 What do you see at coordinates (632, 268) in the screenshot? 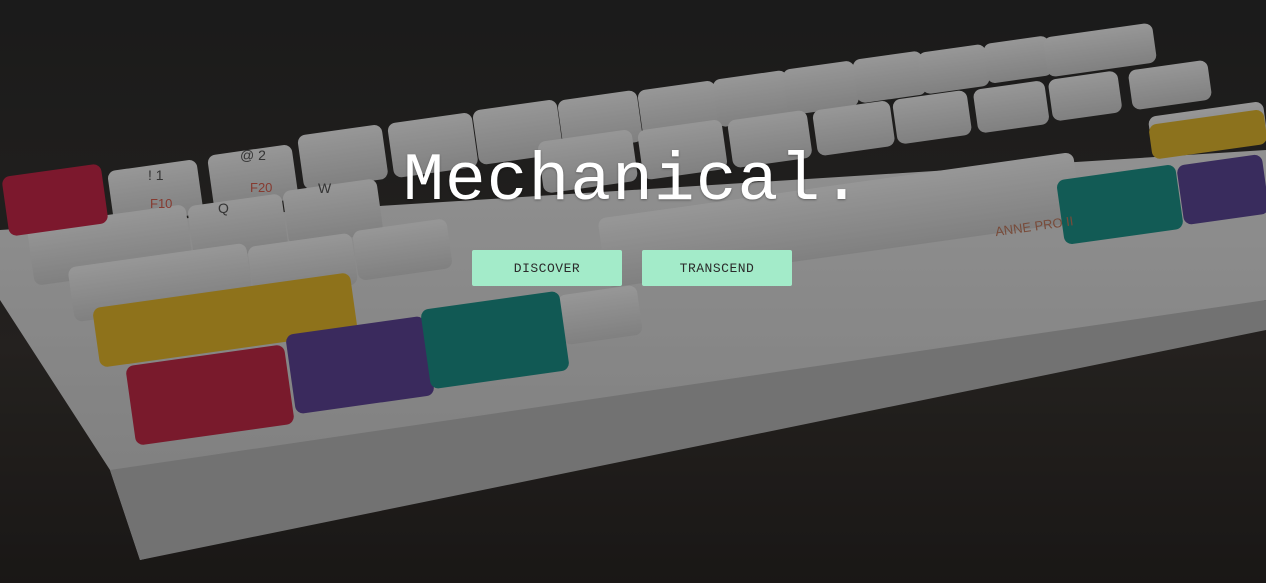
I see `hero-actions: DISCOVER TRANSCEND` at bounding box center [632, 268].